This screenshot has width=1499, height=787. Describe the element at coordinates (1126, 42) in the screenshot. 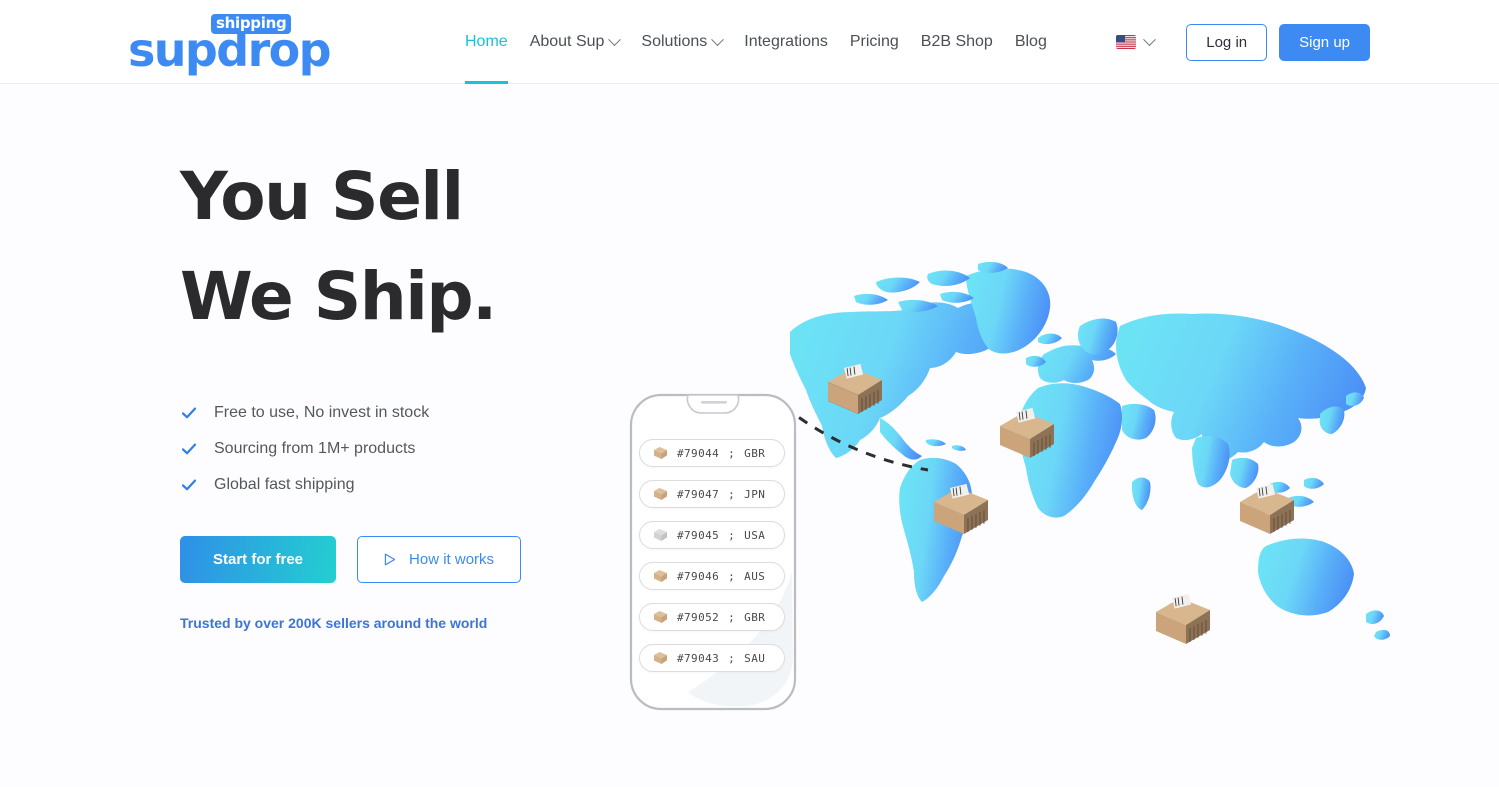

I see `us-flag-icon` at that location.